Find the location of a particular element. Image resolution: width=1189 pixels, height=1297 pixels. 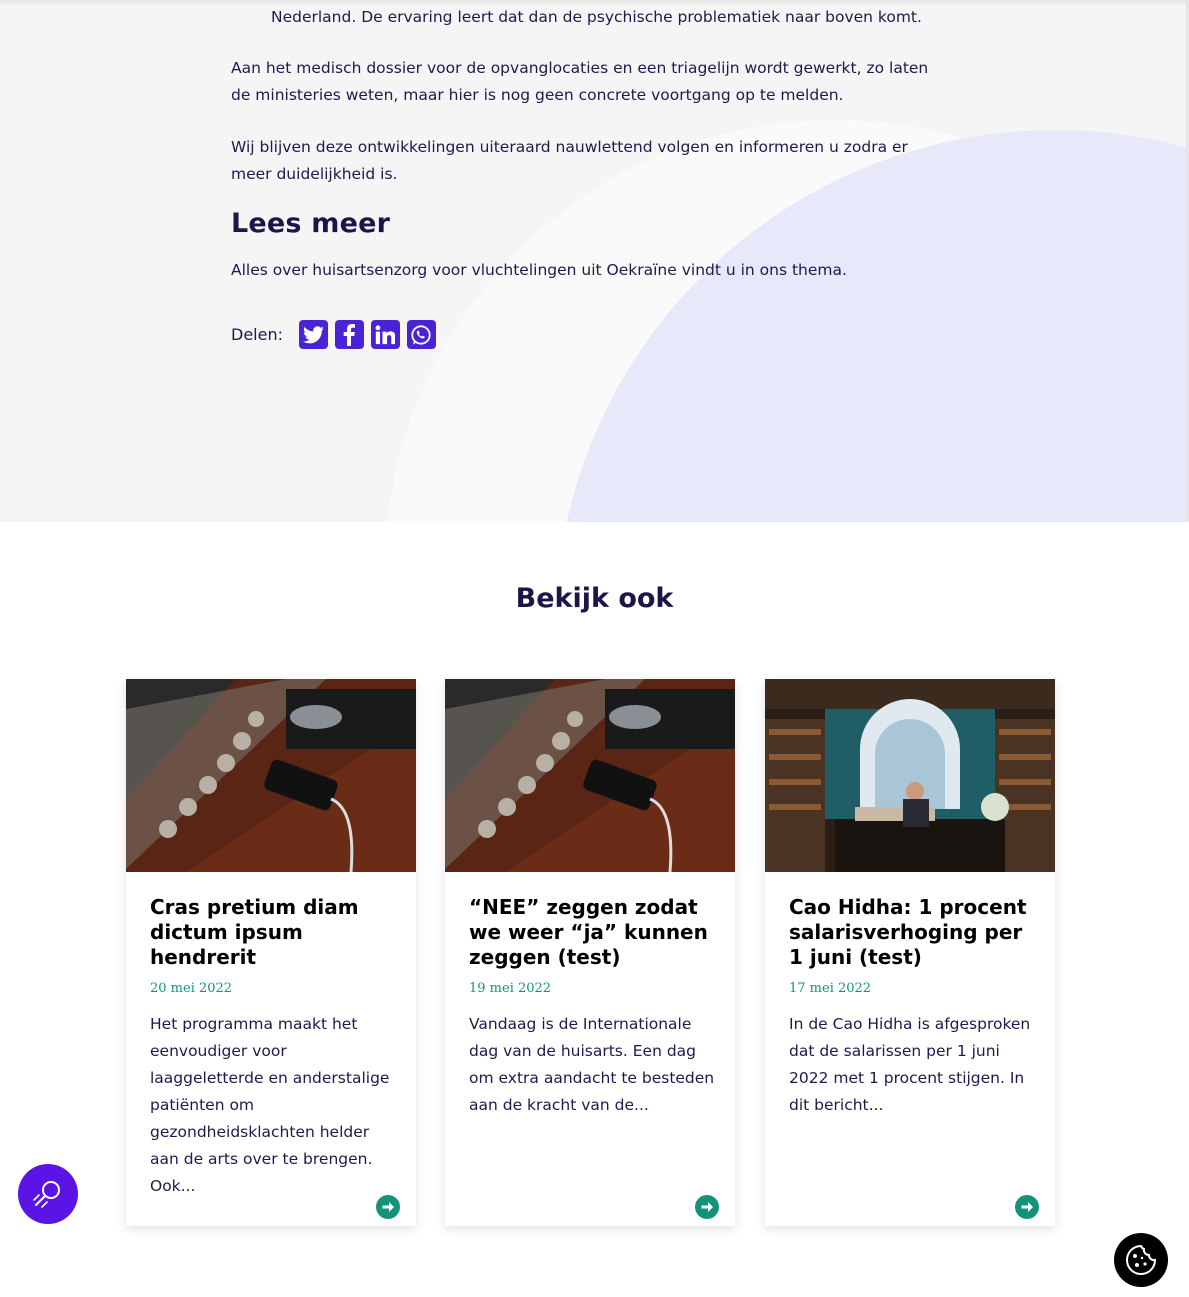

whatsapp-icon is located at coordinates (421, 334).